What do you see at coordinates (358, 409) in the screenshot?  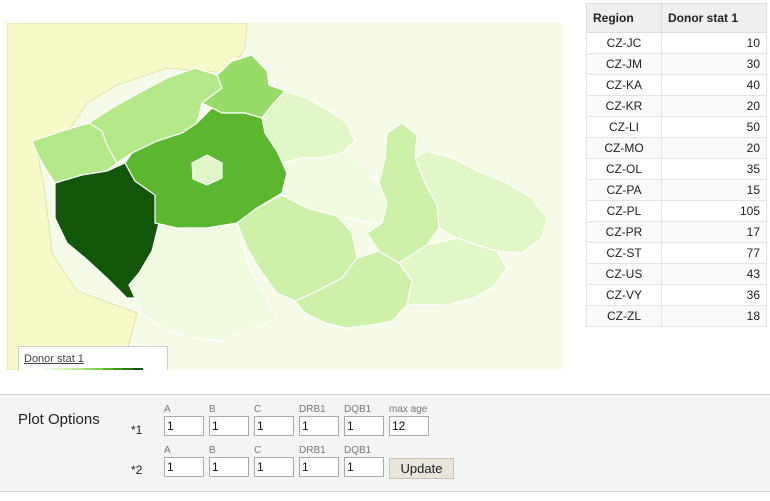 I see `row1-dqb1-label: DQB1` at bounding box center [358, 409].